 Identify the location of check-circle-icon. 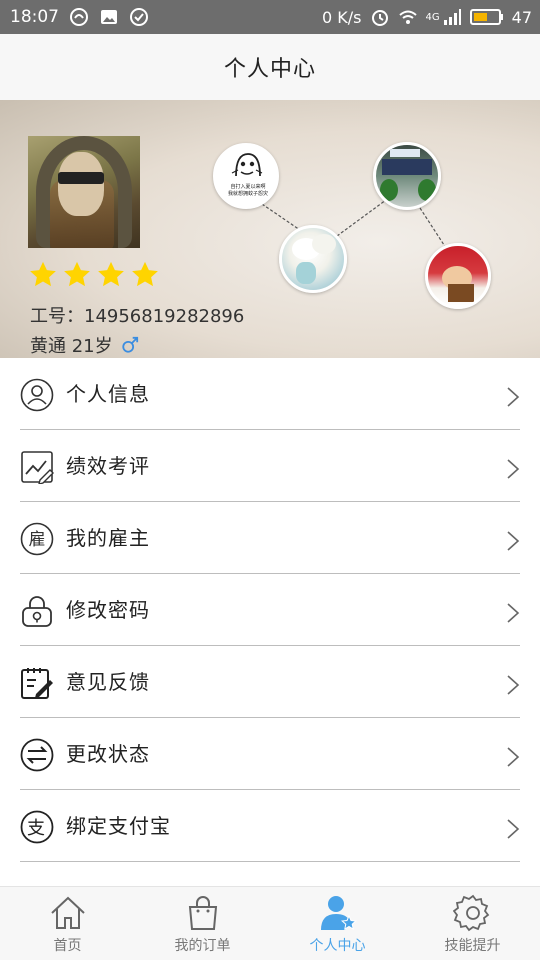
(139, 17).